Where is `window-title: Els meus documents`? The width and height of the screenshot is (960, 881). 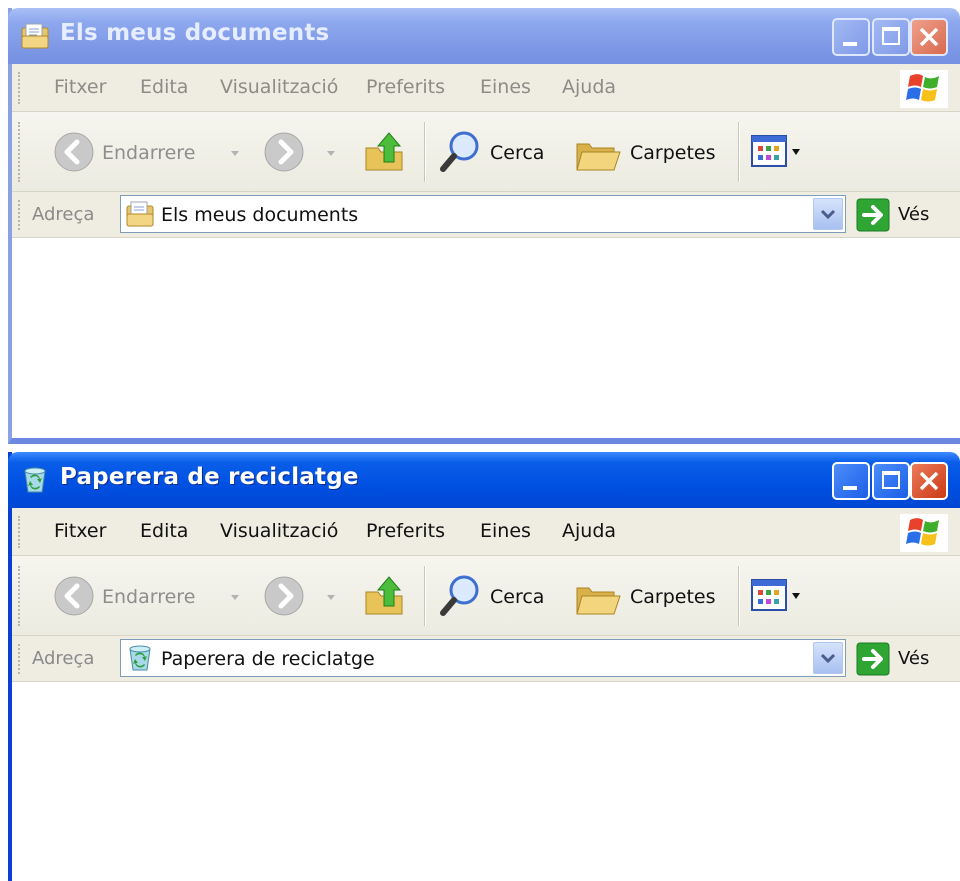 window-title: Els meus documents is located at coordinates (195, 33).